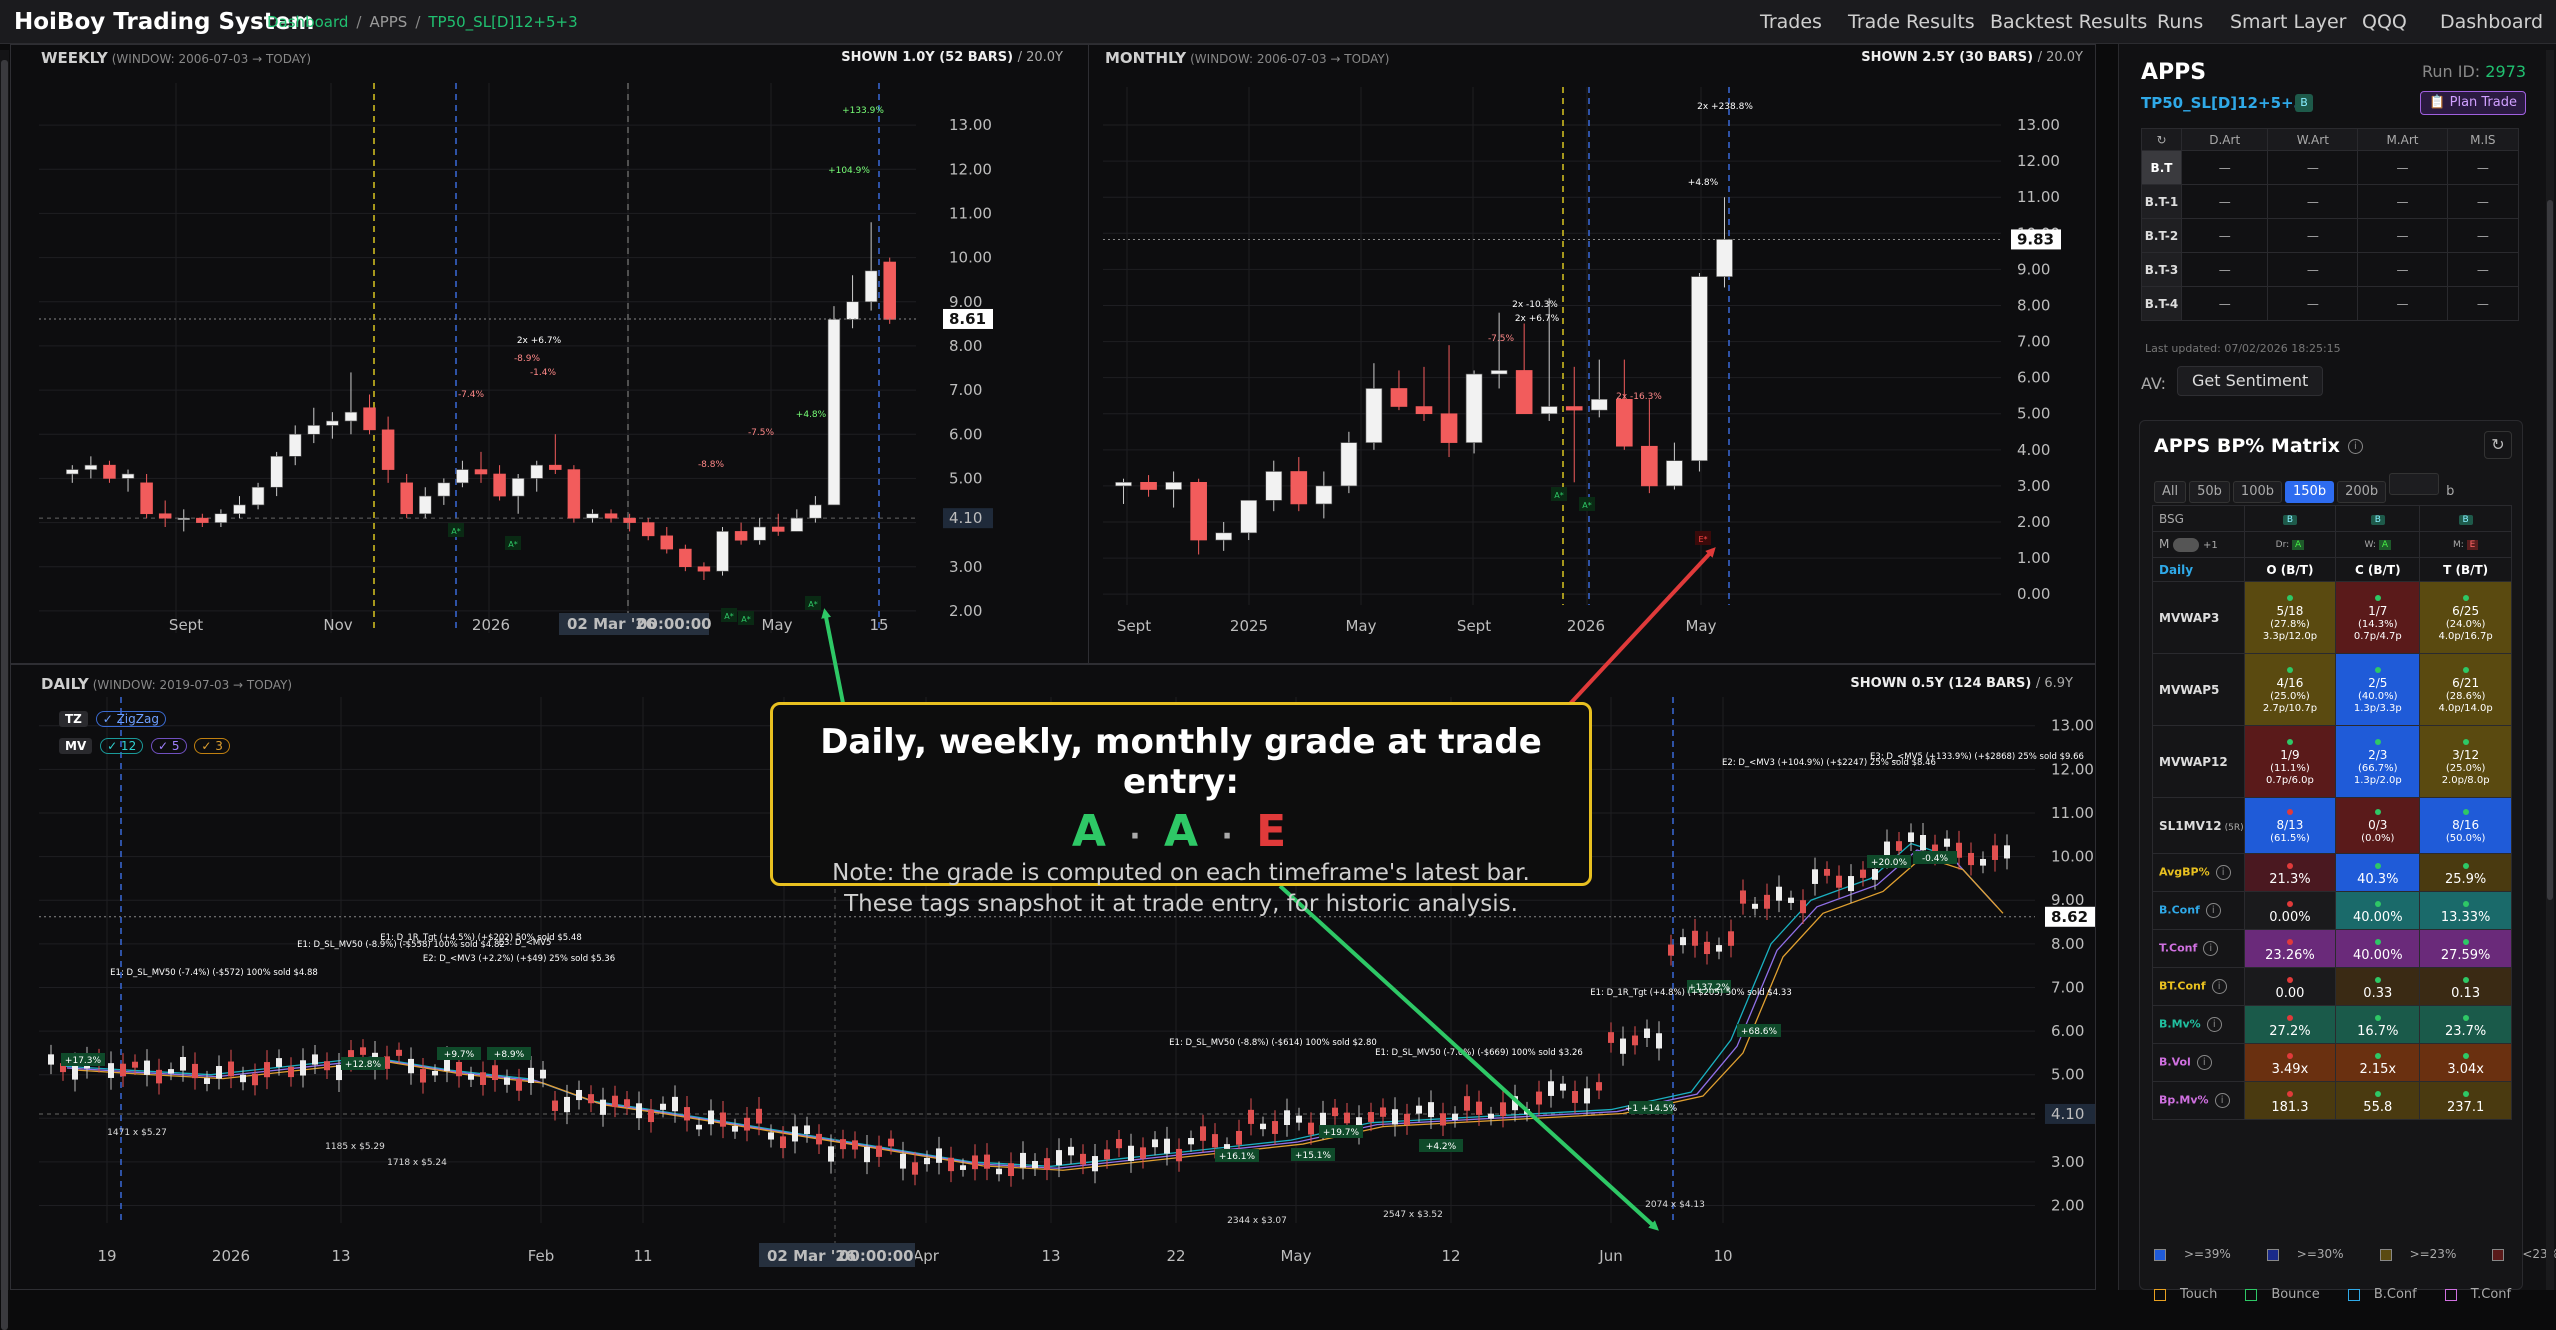 The width and height of the screenshot is (2556, 1330). Describe the element at coordinates (2257, 492) in the screenshot. I see `tab-100b: 100b` at that location.